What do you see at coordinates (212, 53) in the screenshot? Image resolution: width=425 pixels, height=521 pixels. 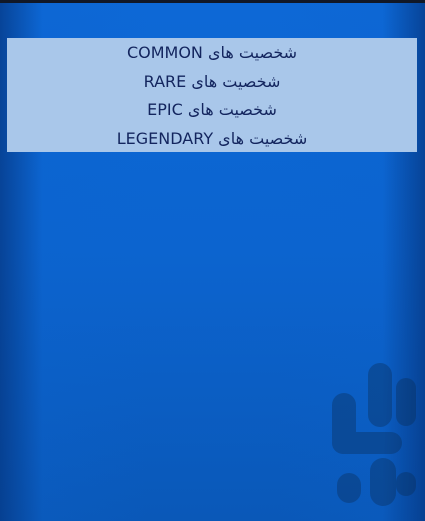 I see `menu-item-common: شخصیت های COMMON` at bounding box center [212, 53].